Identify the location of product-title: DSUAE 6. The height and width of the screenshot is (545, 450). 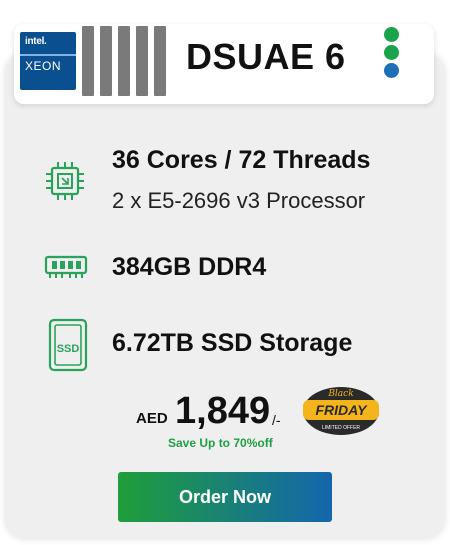
(266, 56).